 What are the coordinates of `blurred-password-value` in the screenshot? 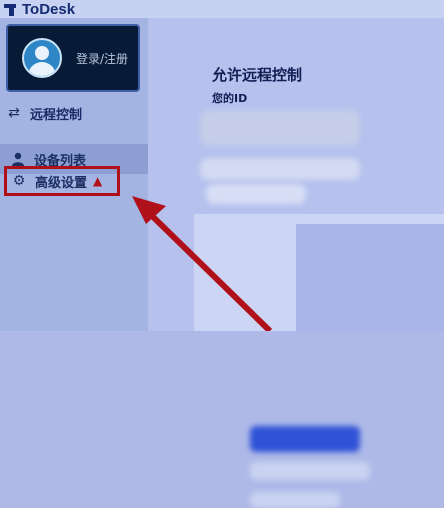 It's located at (256, 194).